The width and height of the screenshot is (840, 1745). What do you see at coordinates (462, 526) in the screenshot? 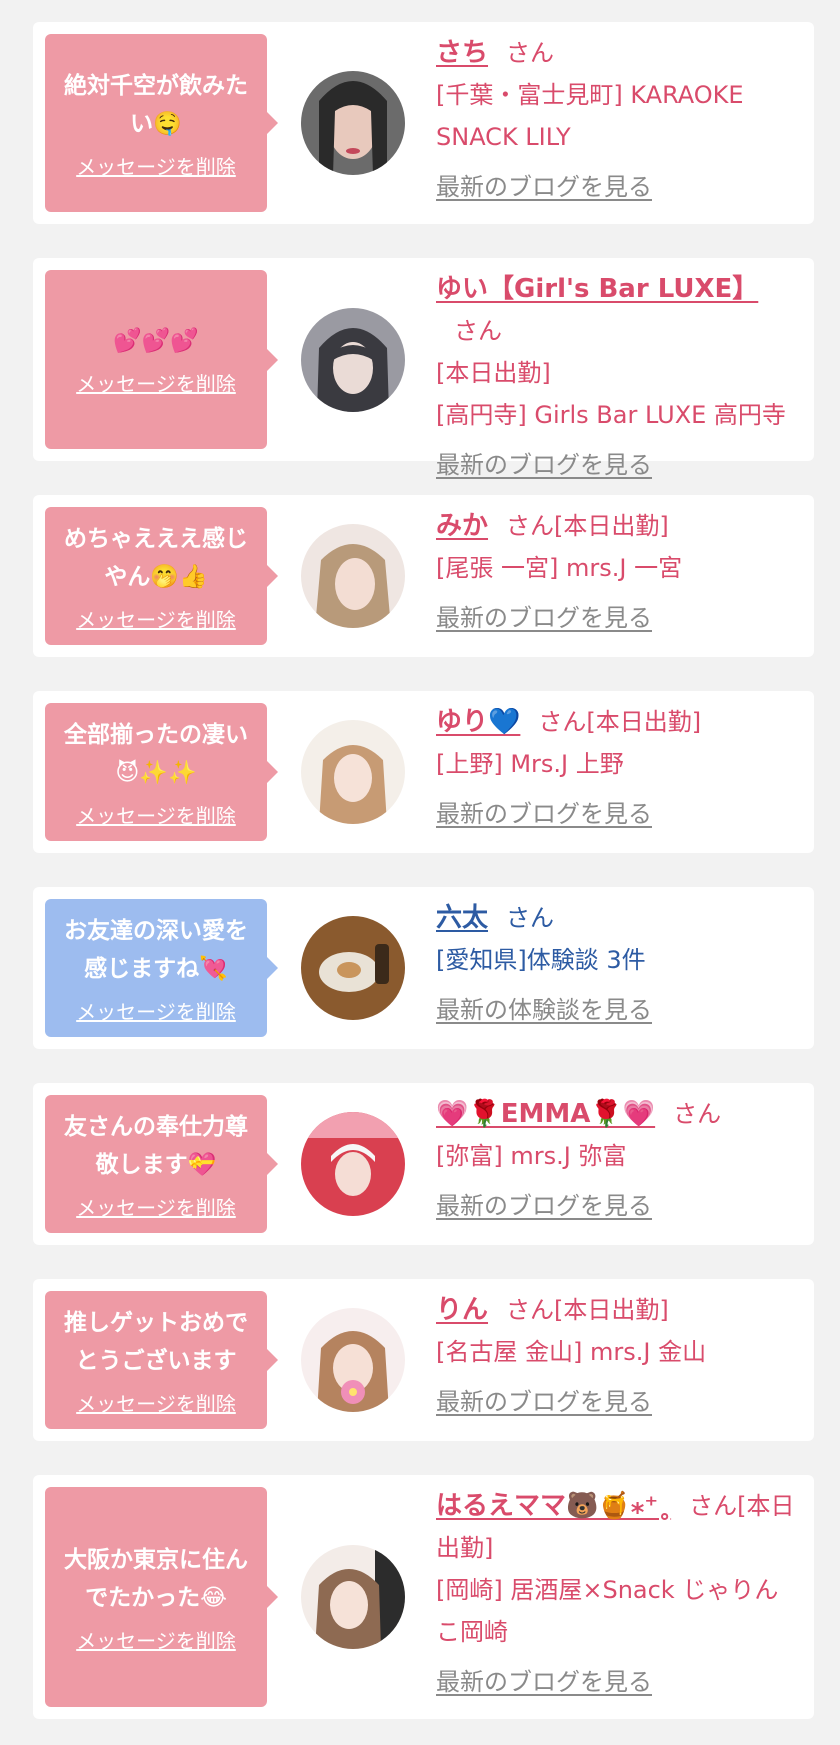
I see `user-name-link: みか` at bounding box center [462, 526].